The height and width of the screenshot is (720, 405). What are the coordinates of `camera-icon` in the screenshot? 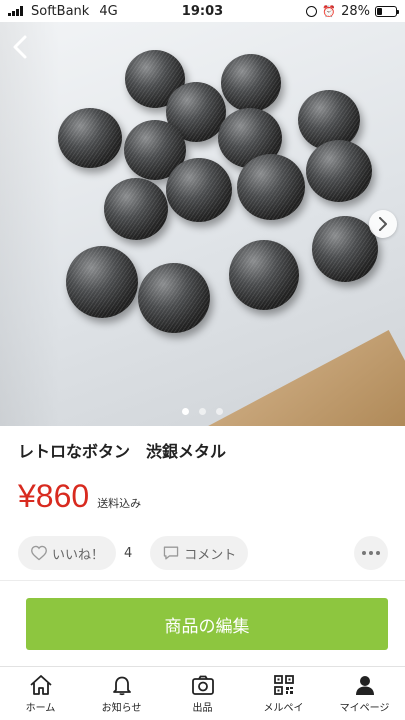 It's located at (202, 685).